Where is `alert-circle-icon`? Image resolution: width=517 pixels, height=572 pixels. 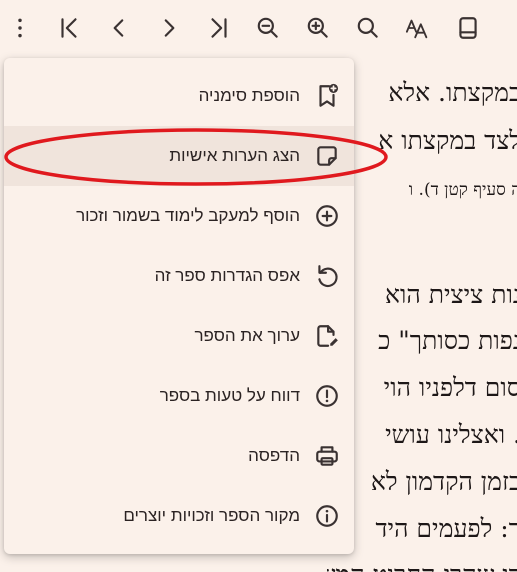 alert-circle-icon is located at coordinates (327, 396).